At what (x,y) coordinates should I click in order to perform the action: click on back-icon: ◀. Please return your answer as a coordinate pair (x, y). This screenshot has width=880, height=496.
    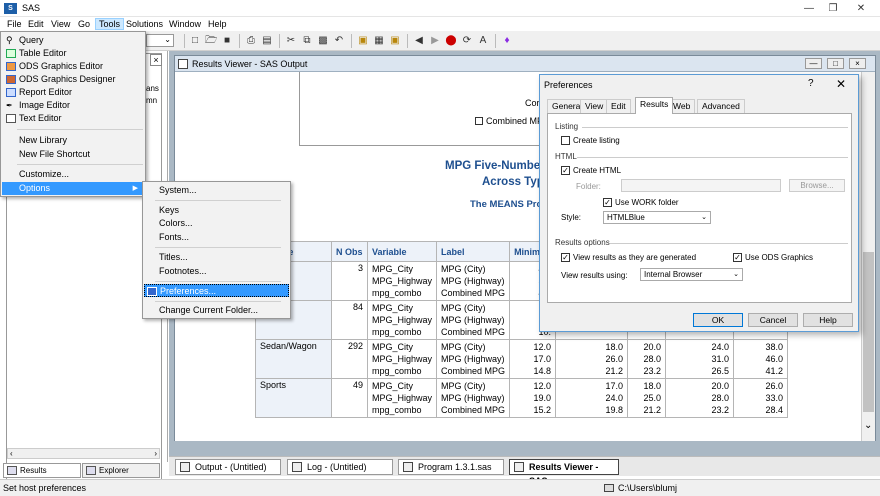
    Looking at the image, I should click on (419, 41).